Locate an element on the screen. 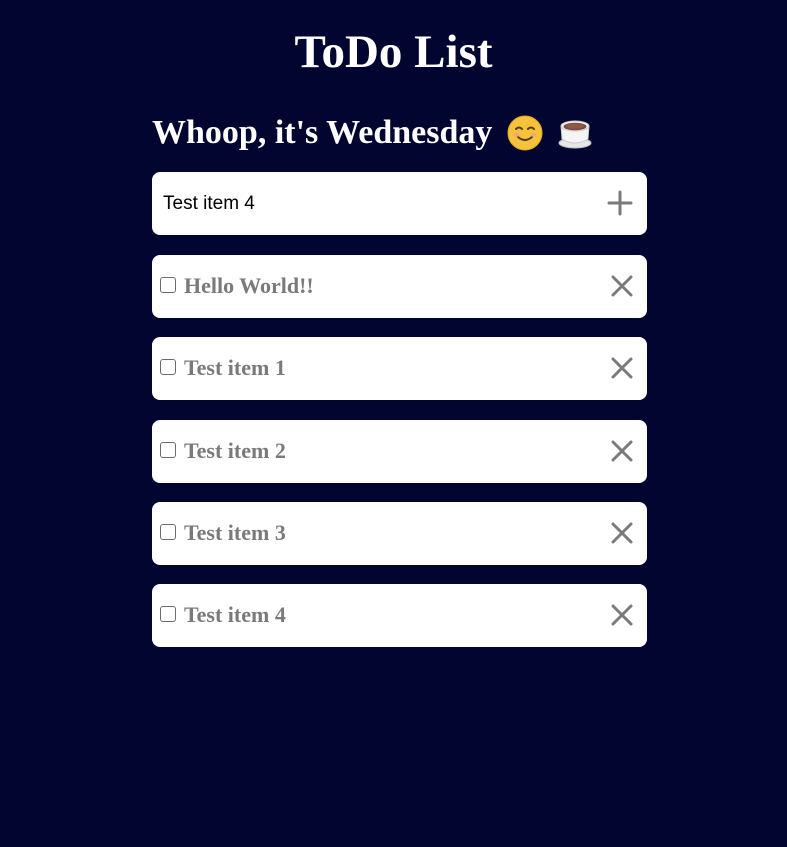  todo-item: Hello World!! is located at coordinates (399, 286).